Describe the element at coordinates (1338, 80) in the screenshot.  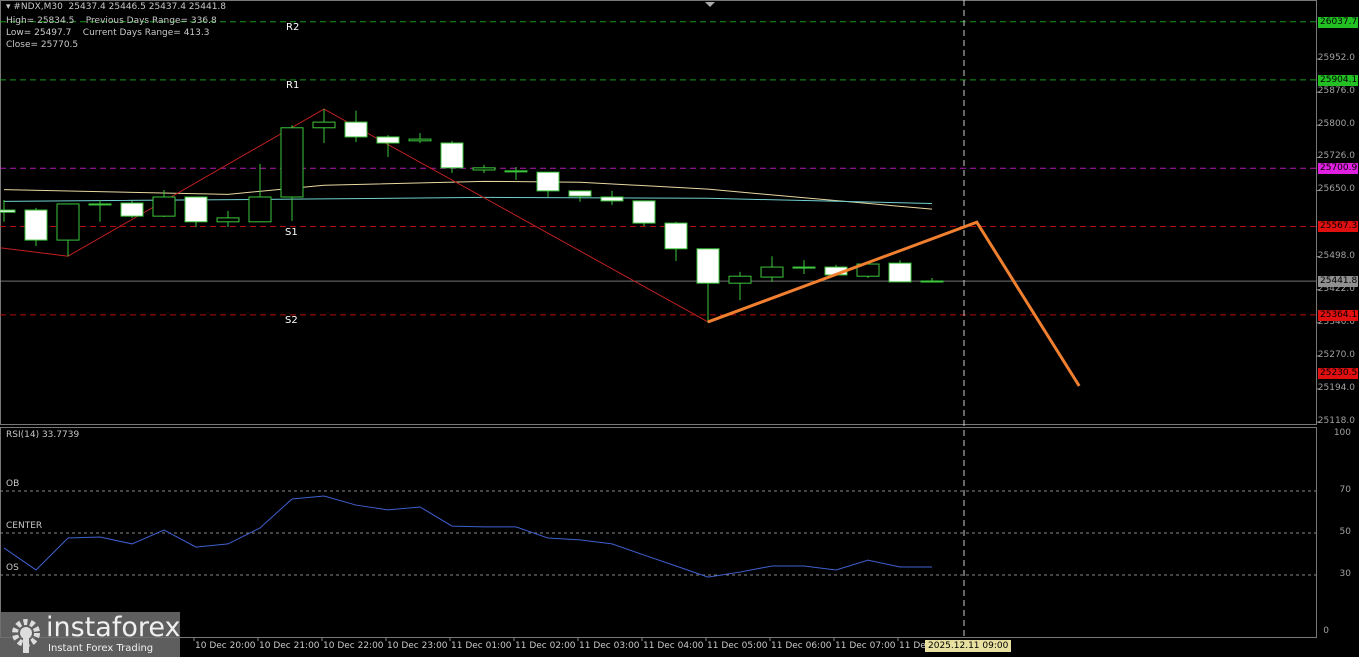
I see `price-tag-r1: 25904.1` at that location.